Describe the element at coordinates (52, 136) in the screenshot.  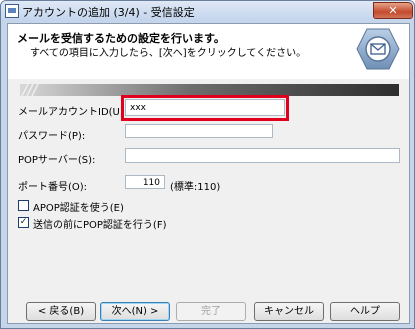
I see `password-label: パスワード(P):` at that location.